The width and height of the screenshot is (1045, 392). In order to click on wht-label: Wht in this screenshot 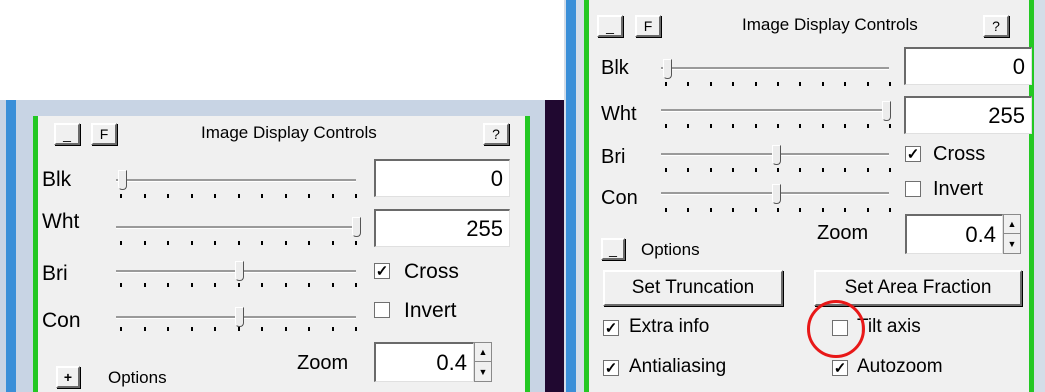, I will do `click(61, 221)`.